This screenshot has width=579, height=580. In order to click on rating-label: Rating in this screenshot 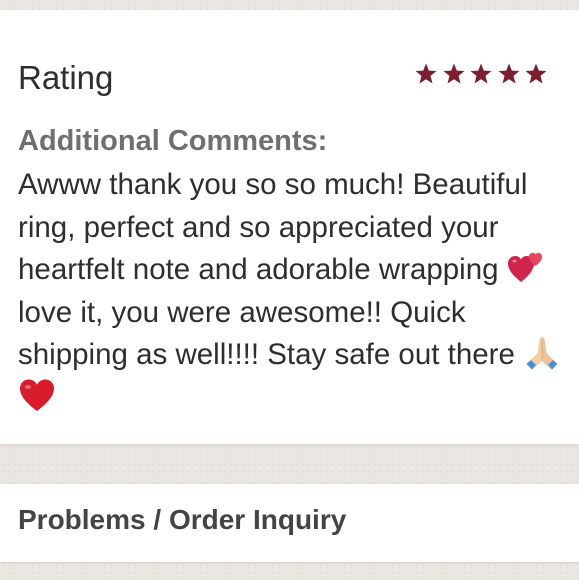, I will do `click(66, 77)`.